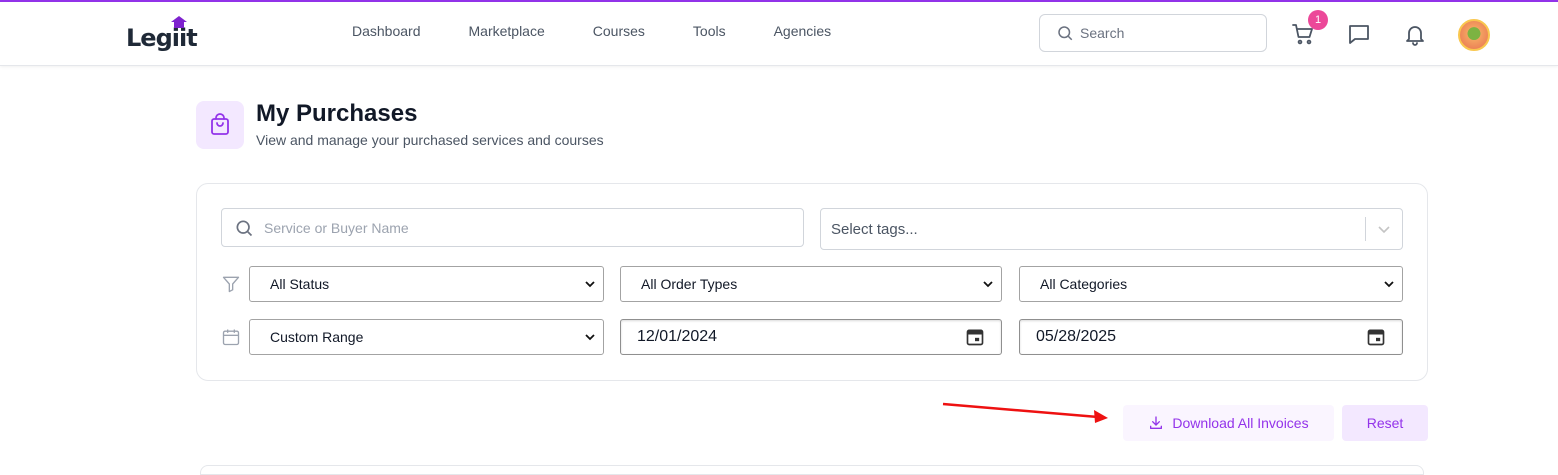 This screenshot has height=475, width=1558. I want to click on reset-label: Reset, so click(1385, 423).